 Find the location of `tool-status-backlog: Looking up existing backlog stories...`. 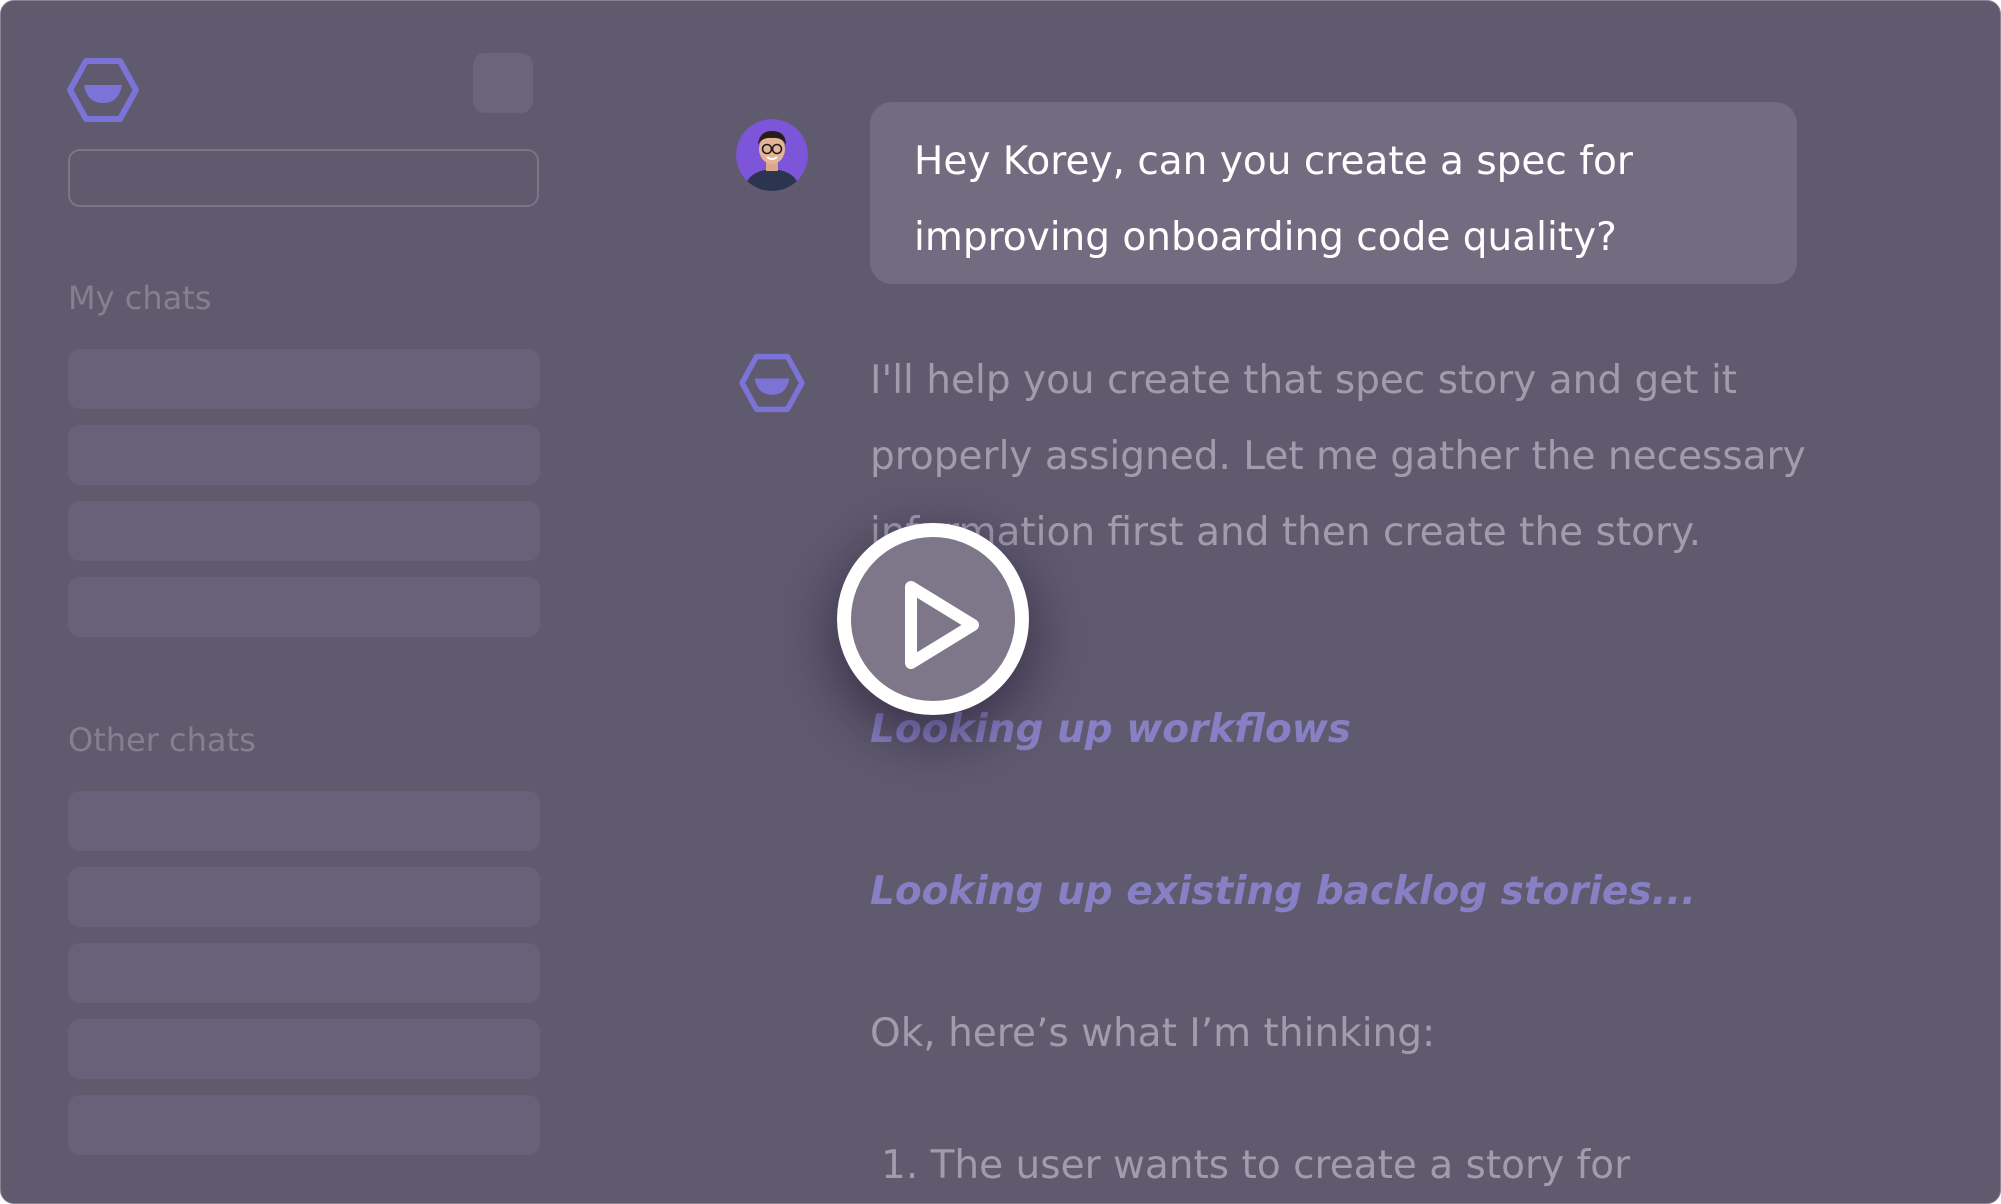

tool-status-backlog: Looking up existing backlog stories... is located at coordinates (1283, 891).